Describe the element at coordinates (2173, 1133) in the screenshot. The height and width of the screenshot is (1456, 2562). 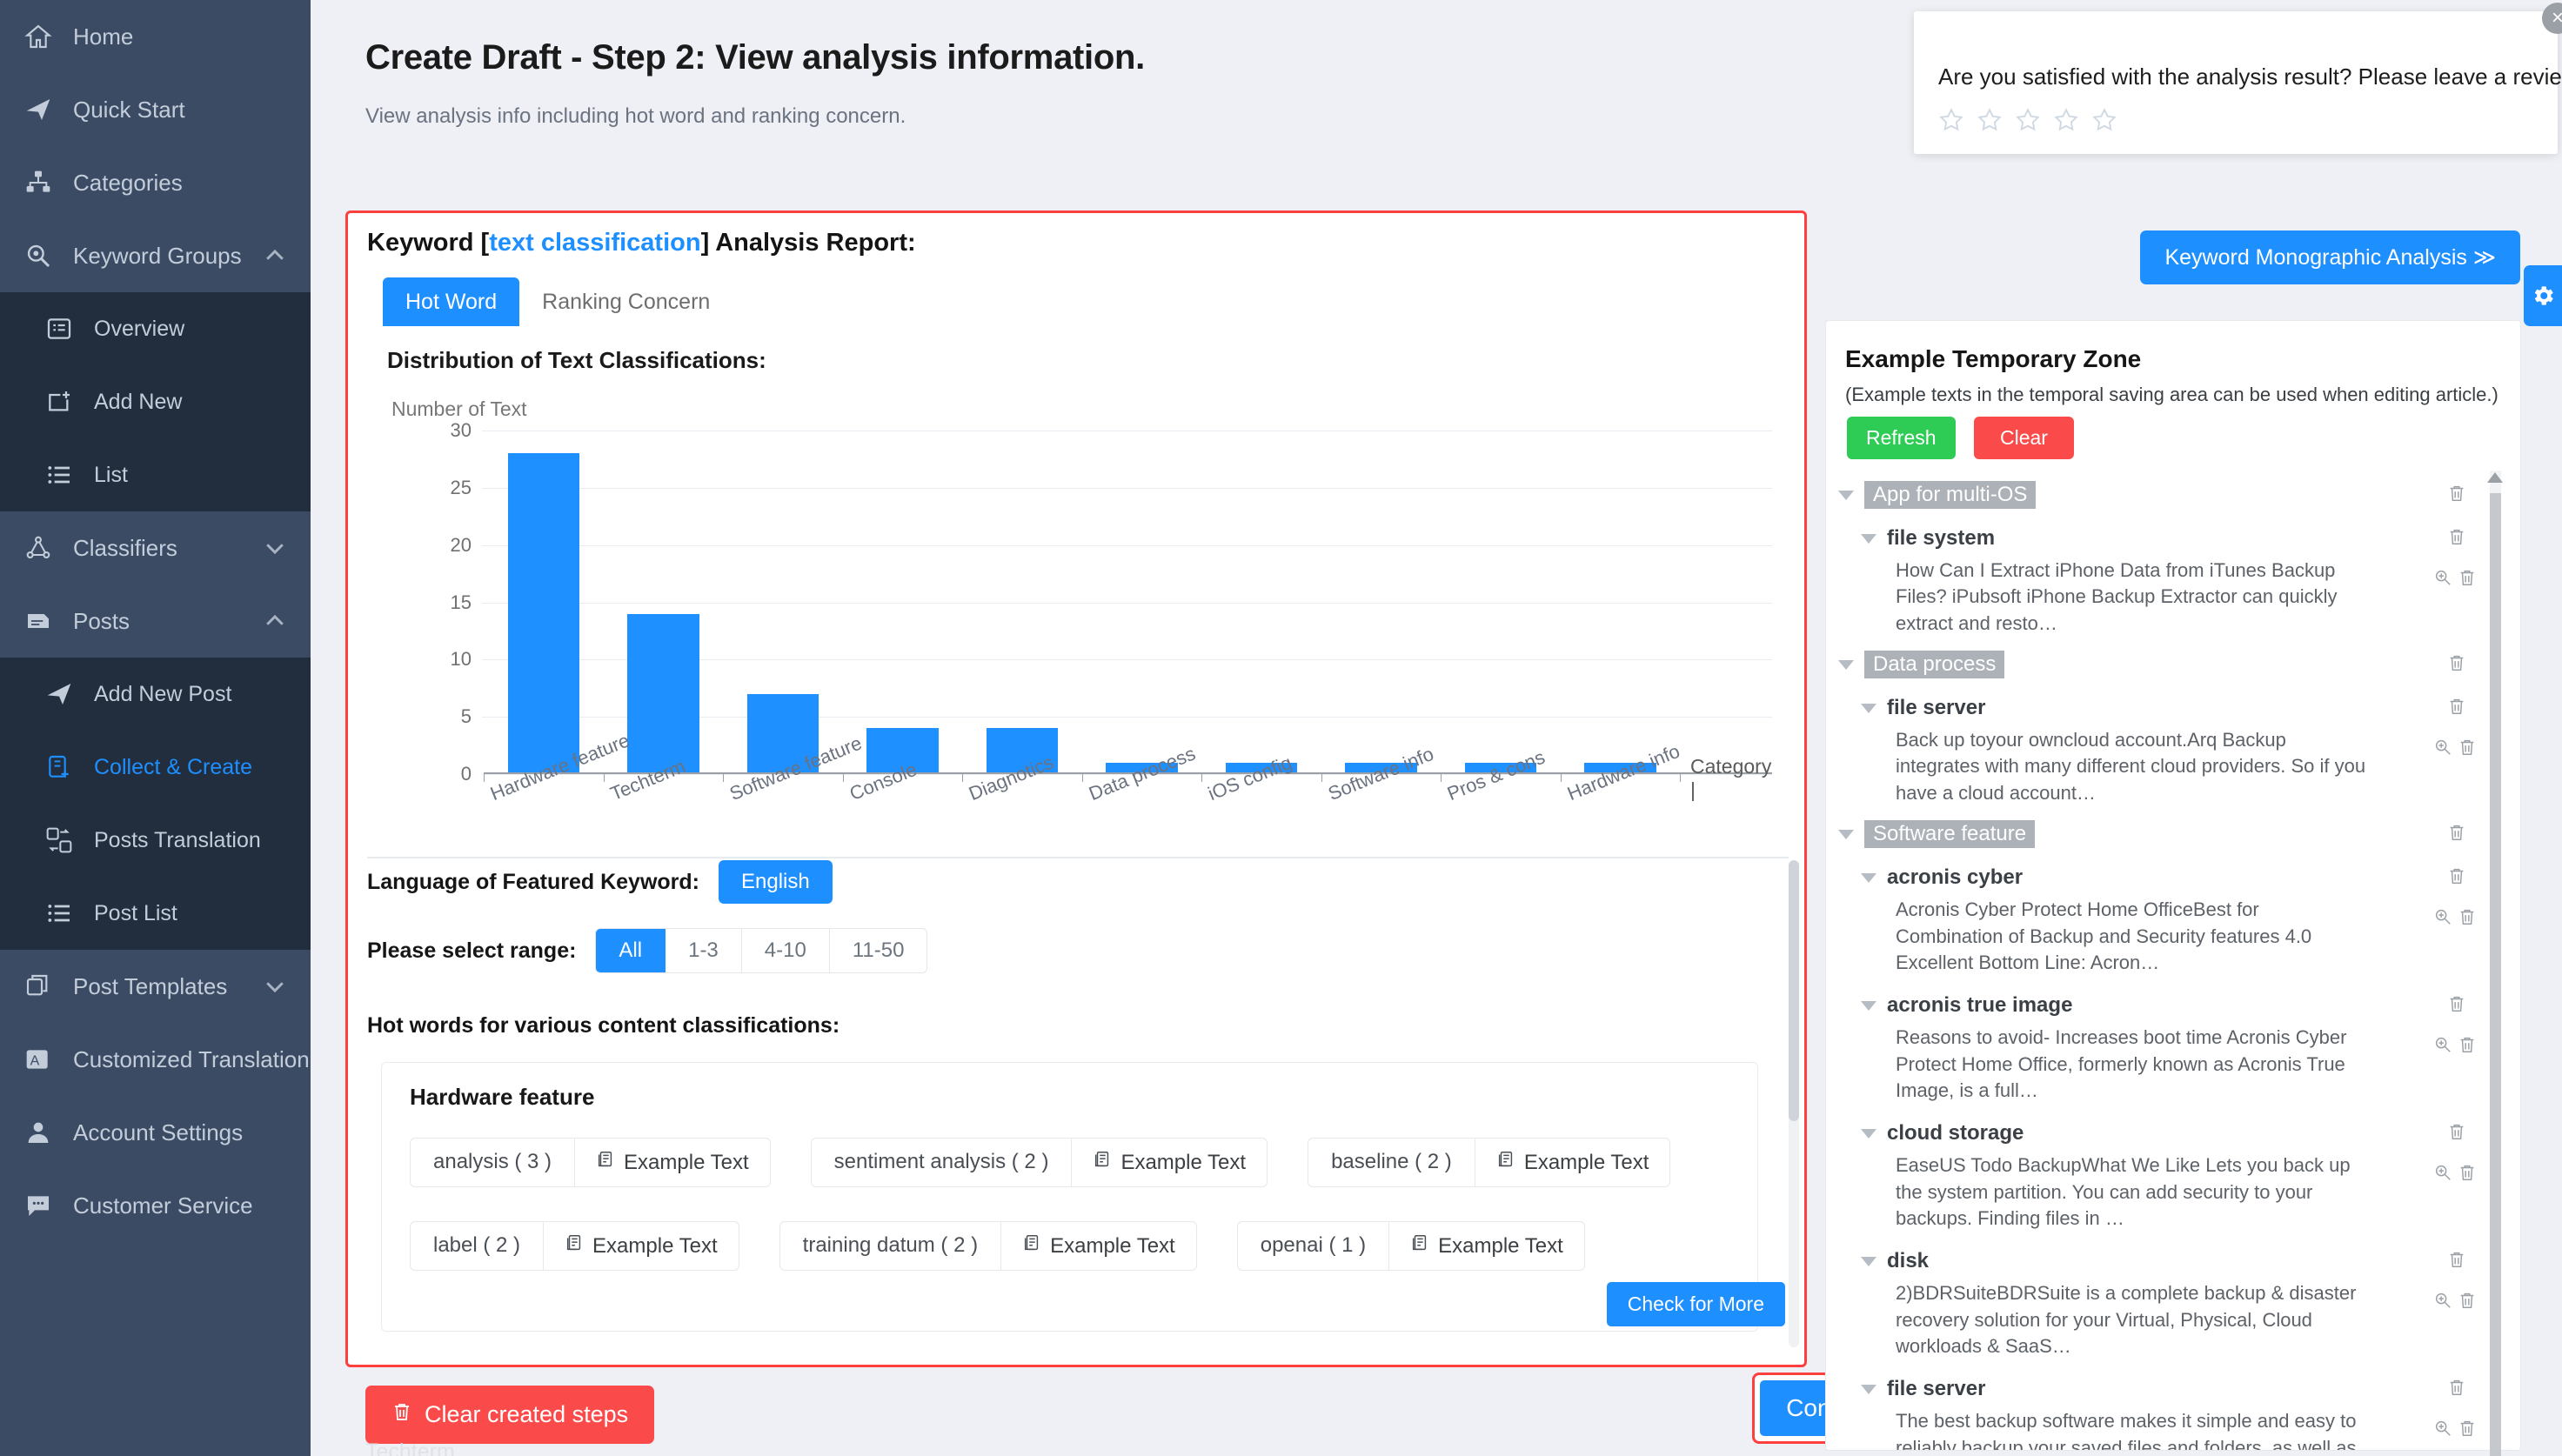
I see `temp-zone-child-row: cloud storage` at that location.